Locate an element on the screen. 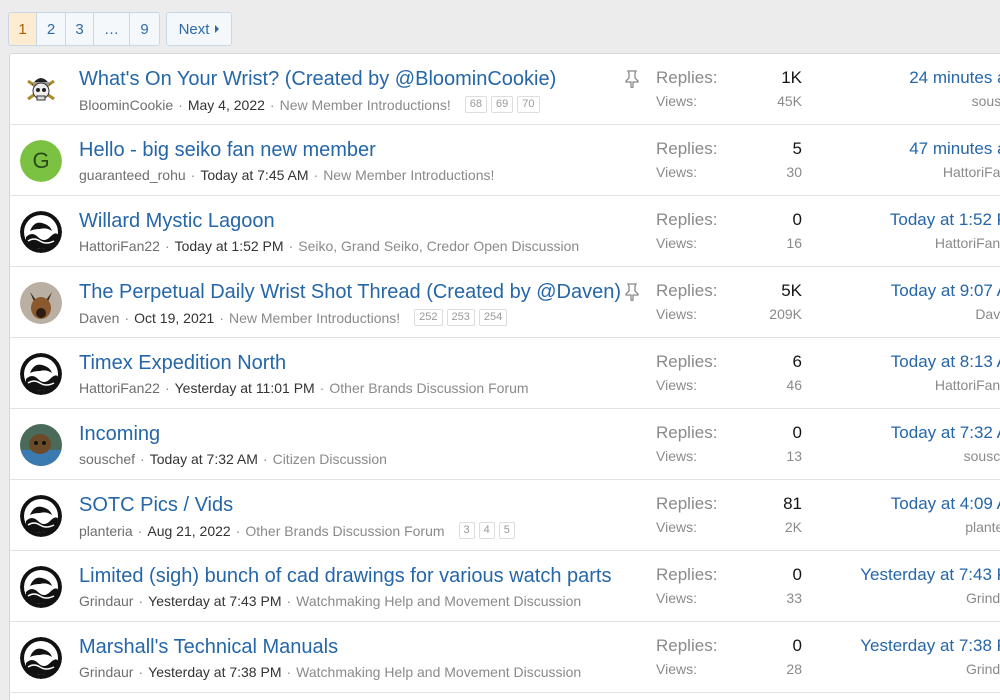  last-post-time-link: Yesterday at 7:38 P is located at coordinates (930, 646).